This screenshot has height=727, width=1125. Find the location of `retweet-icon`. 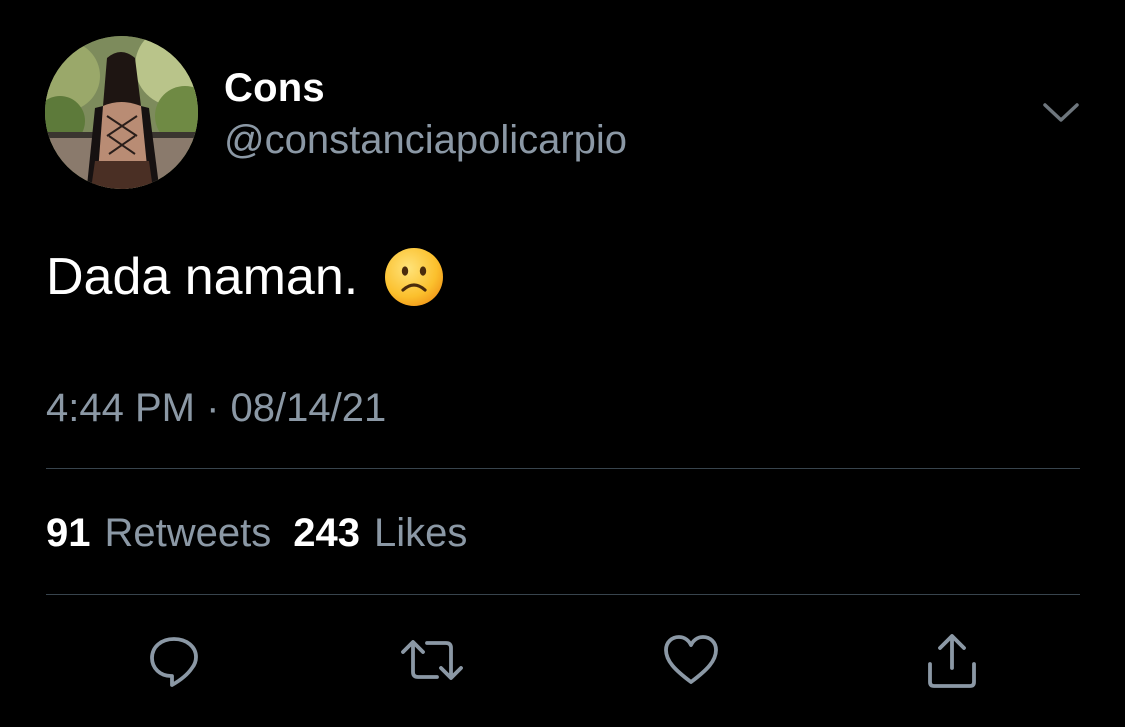

retweet-icon is located at coordinates (432, 660).